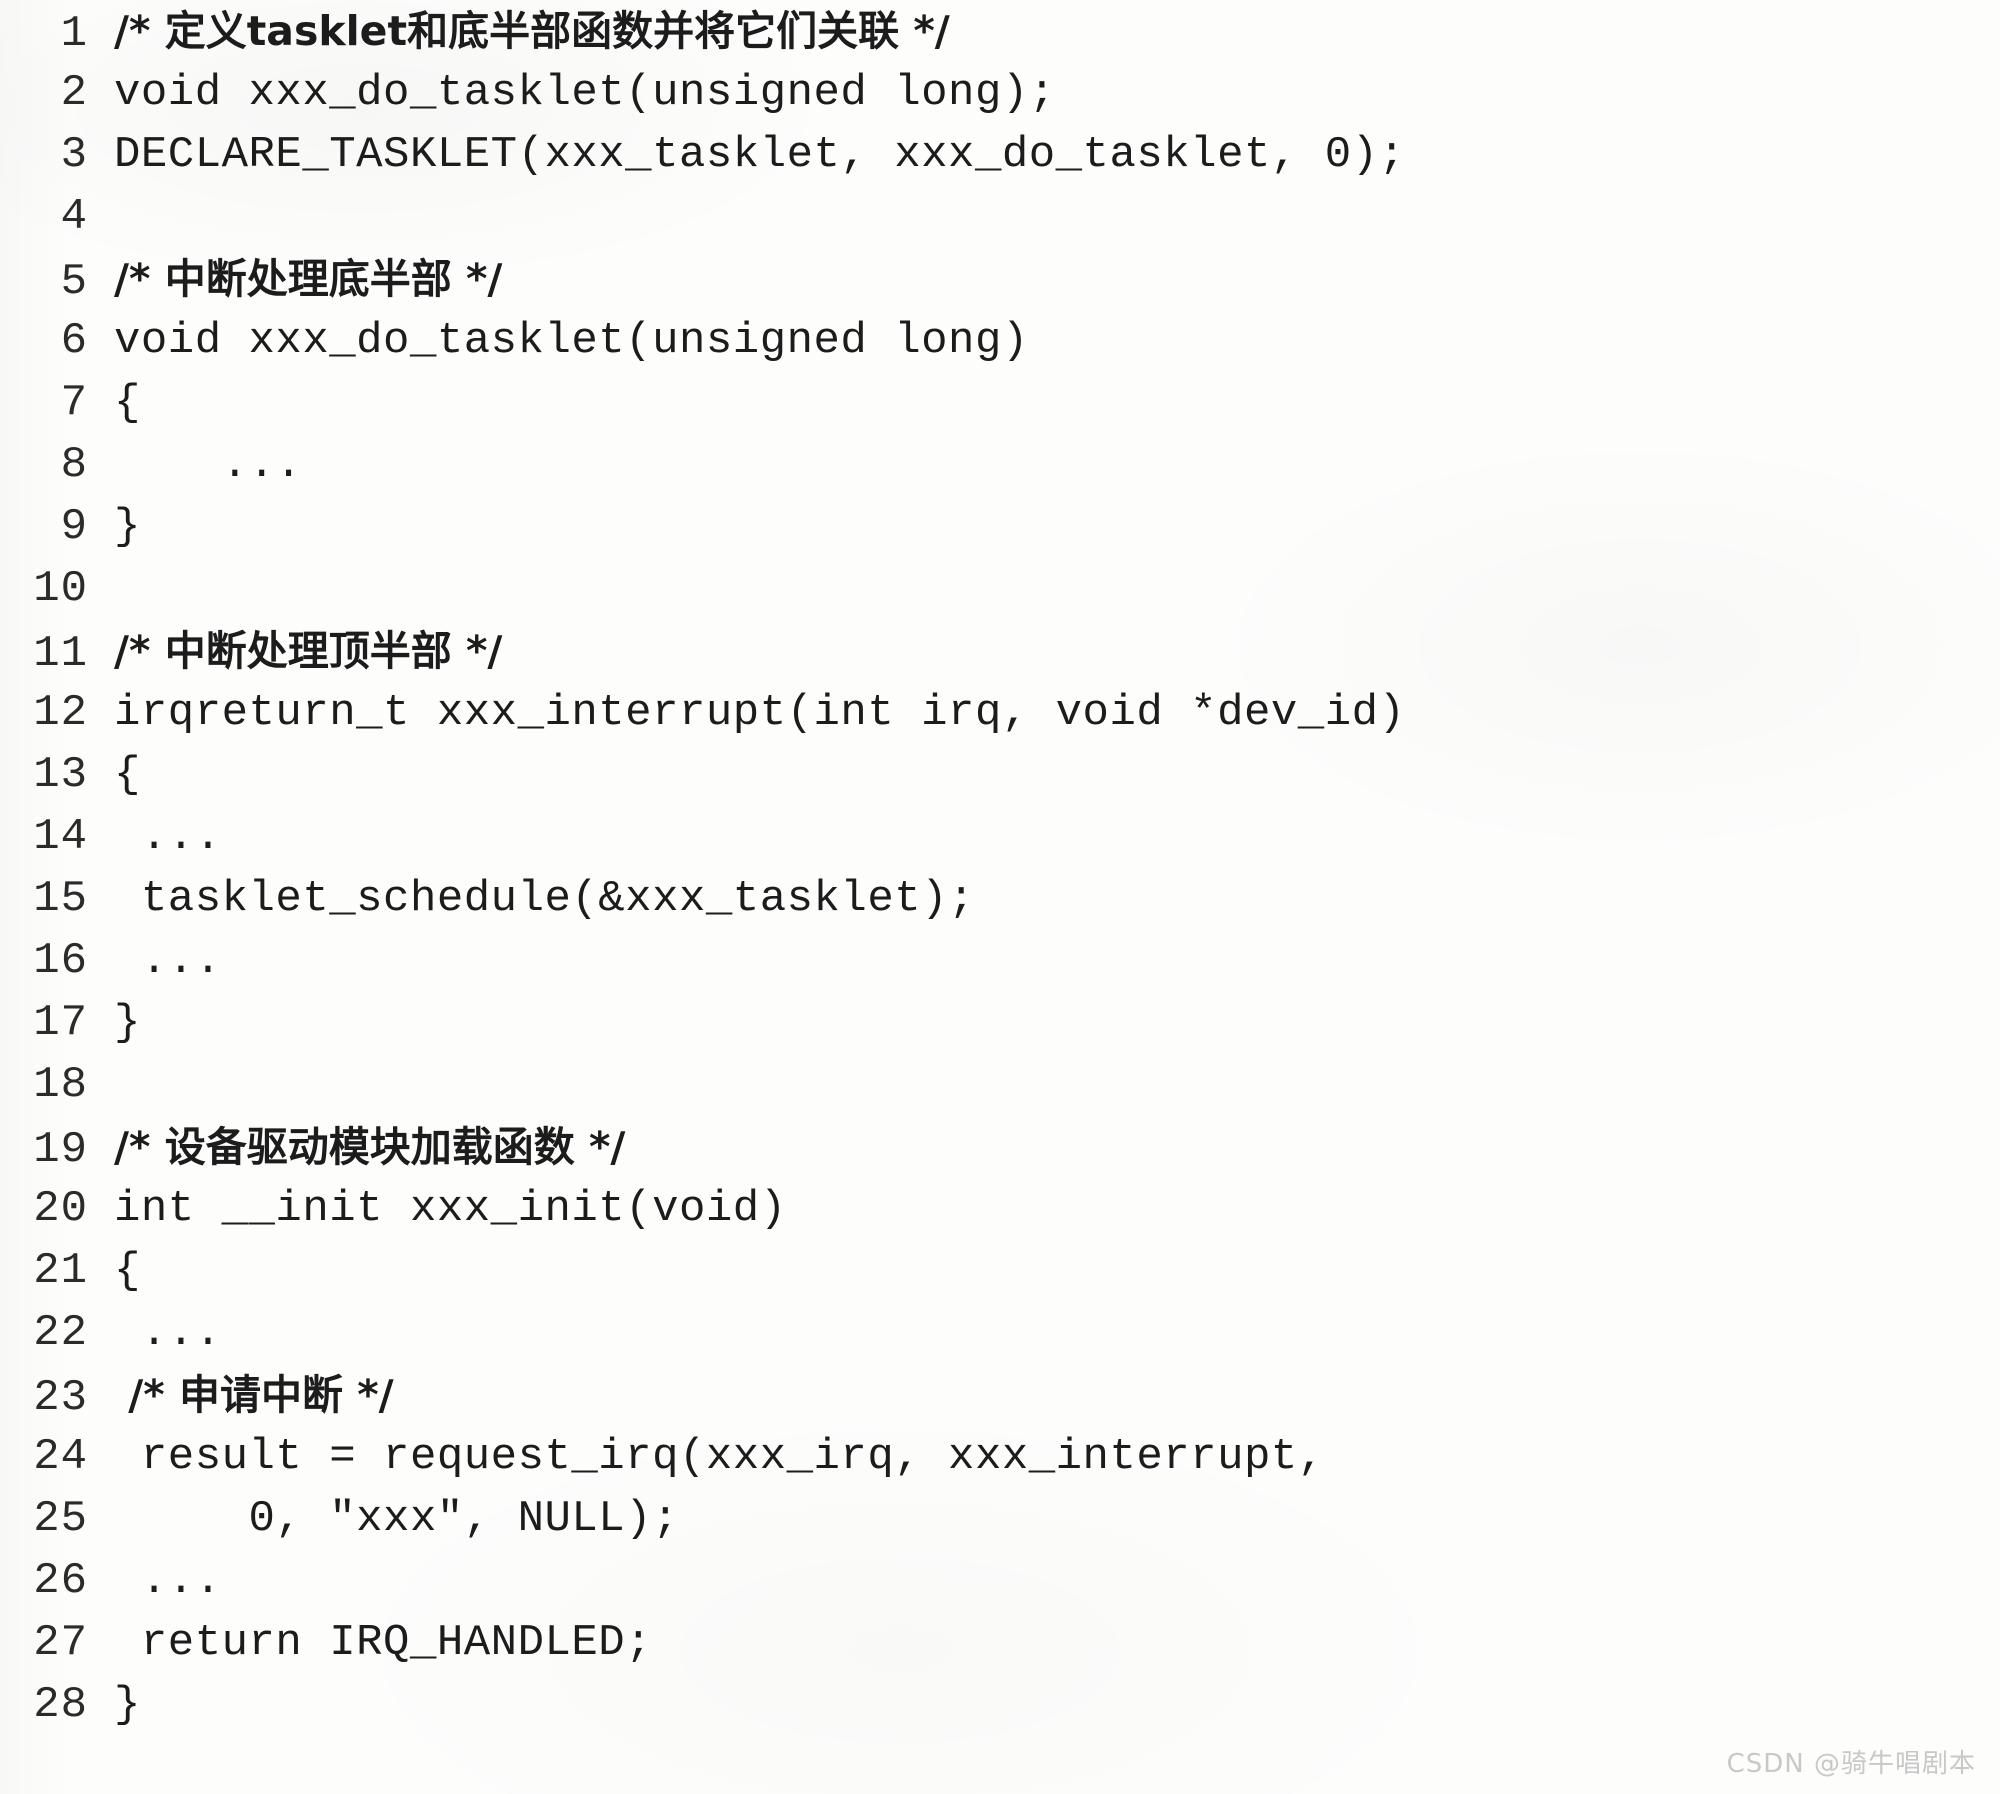 The height and width of the screenshot is (1794, 2000). Describe the element at coordinates (1000, 403) in the screenshot. I see `code-line: 7{` at that location.